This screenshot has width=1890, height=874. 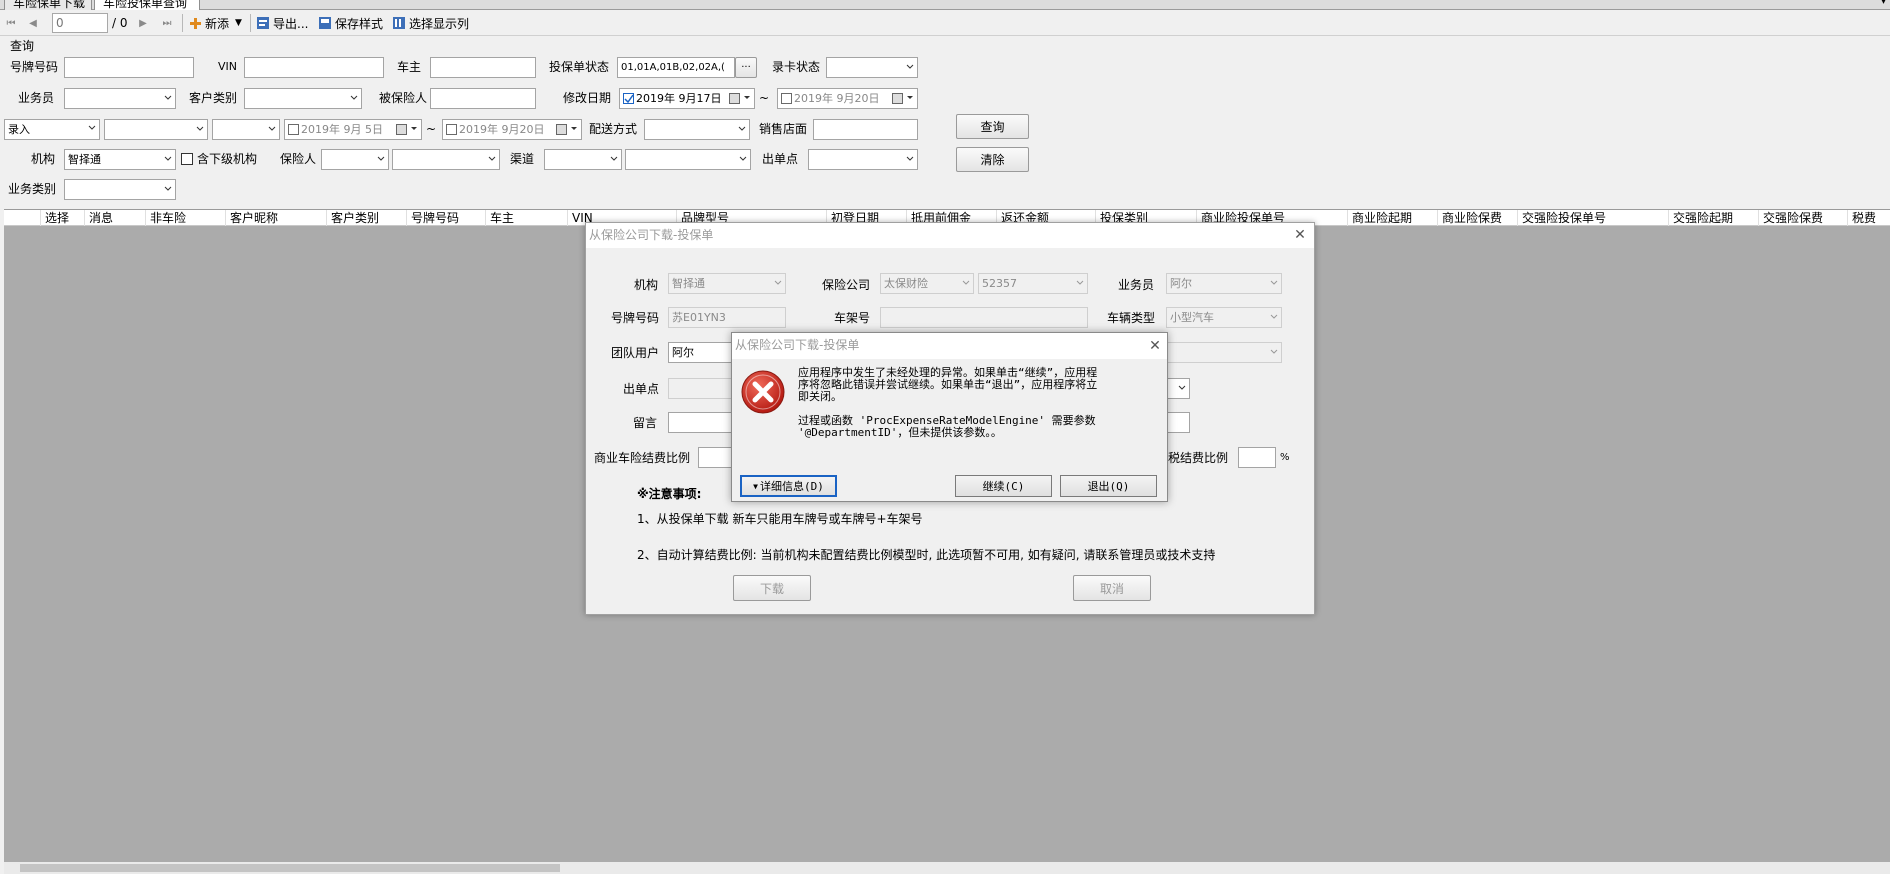 What do you see at coordinates (1561, 218) in the screenshot?
I see `column-header: 交强险投保单号` at bounding box center [1561, 218].